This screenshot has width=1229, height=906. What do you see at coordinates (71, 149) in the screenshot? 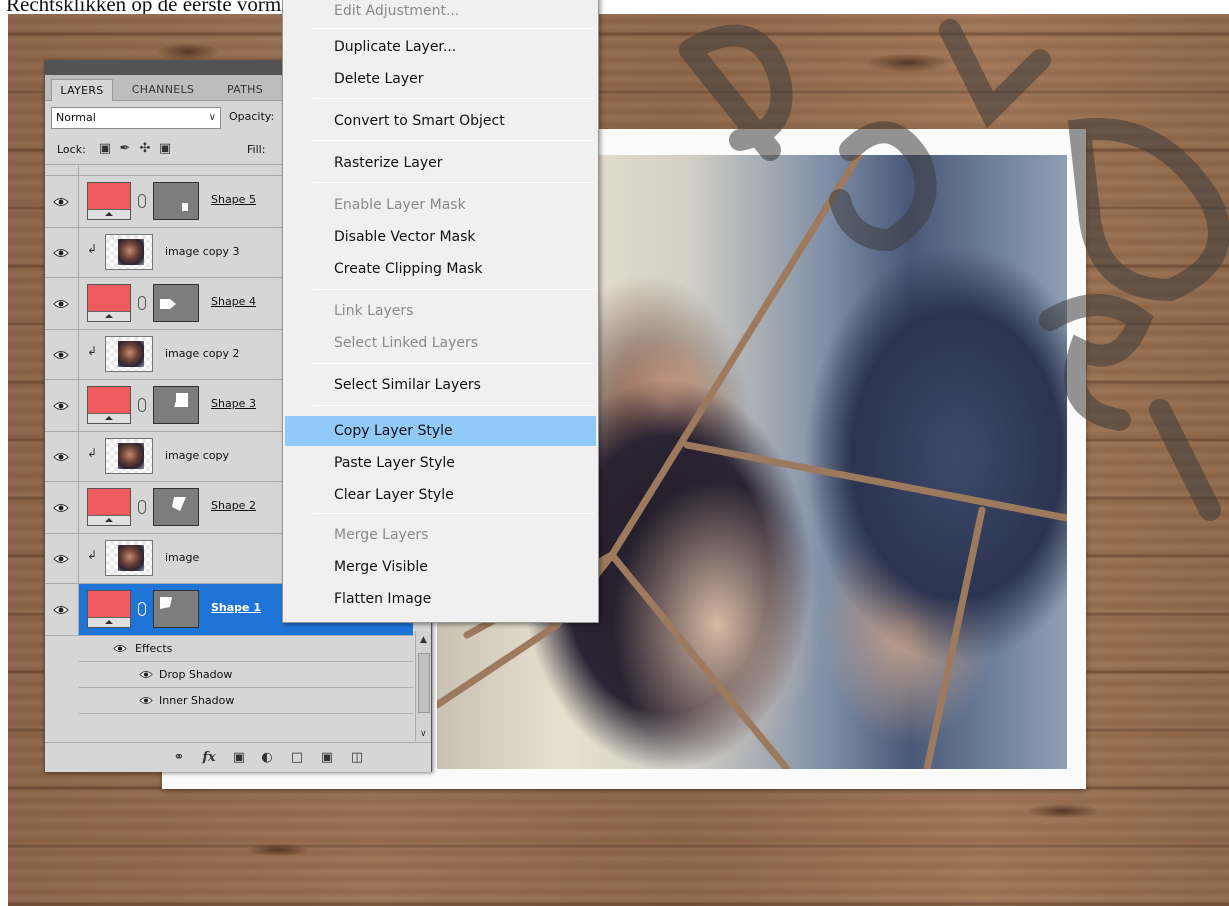
I see `lock-label: Lock:` at bounding box center [71, 149].